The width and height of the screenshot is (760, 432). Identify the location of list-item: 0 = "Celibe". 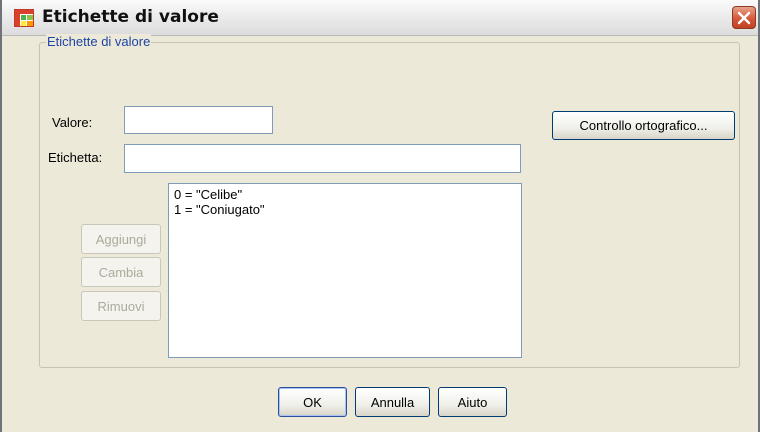
(345, 194).